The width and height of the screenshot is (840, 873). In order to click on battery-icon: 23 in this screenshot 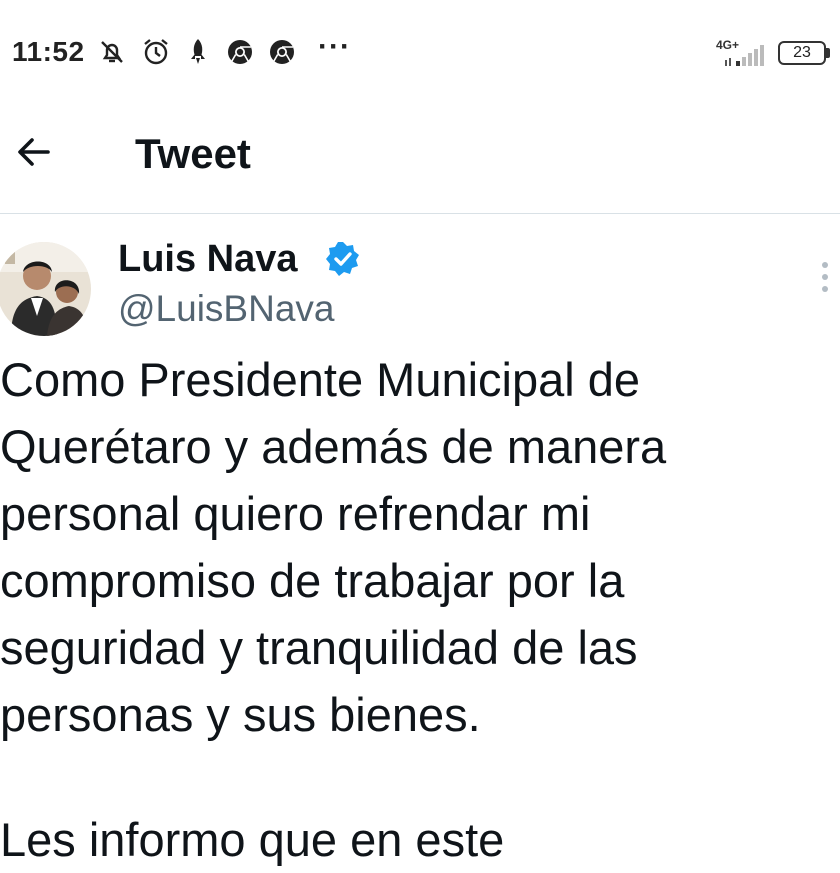, I will do `click(802, 53)`.